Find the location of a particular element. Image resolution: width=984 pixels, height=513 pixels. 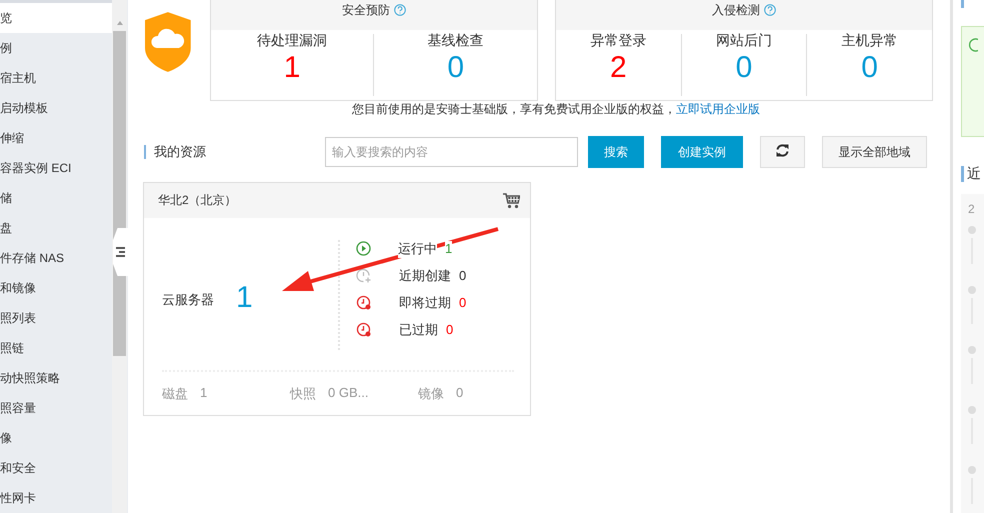

product-name: 云服务器 is located at coordinates (188, 300).